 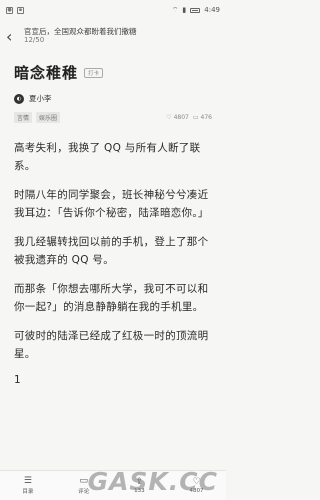 What do you see at coordinates (46, 73) in the screenshot?
I see `chapter-title: 暗念稚稚` at bounding box center [46, 73].